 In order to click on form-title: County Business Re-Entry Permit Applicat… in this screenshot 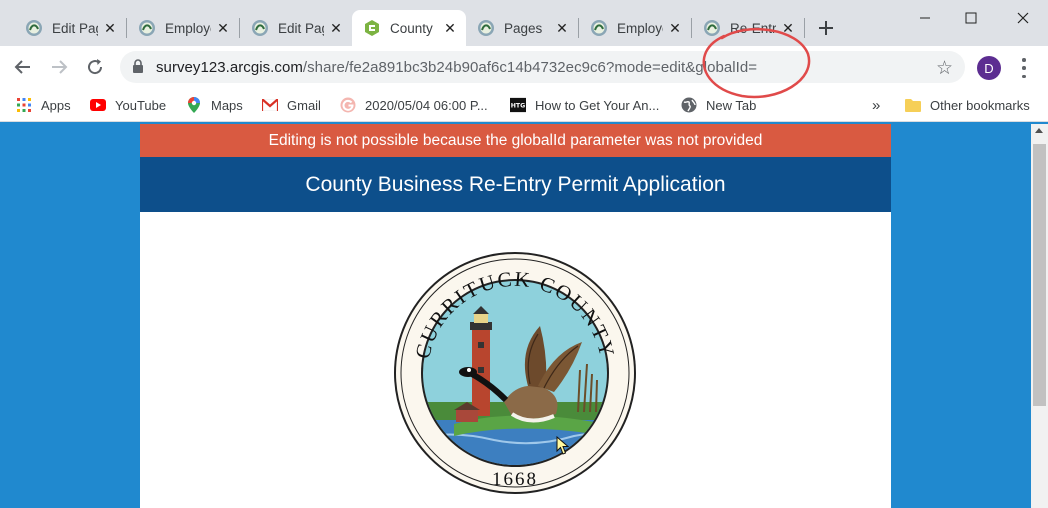, I will do `click(515, 184)`.